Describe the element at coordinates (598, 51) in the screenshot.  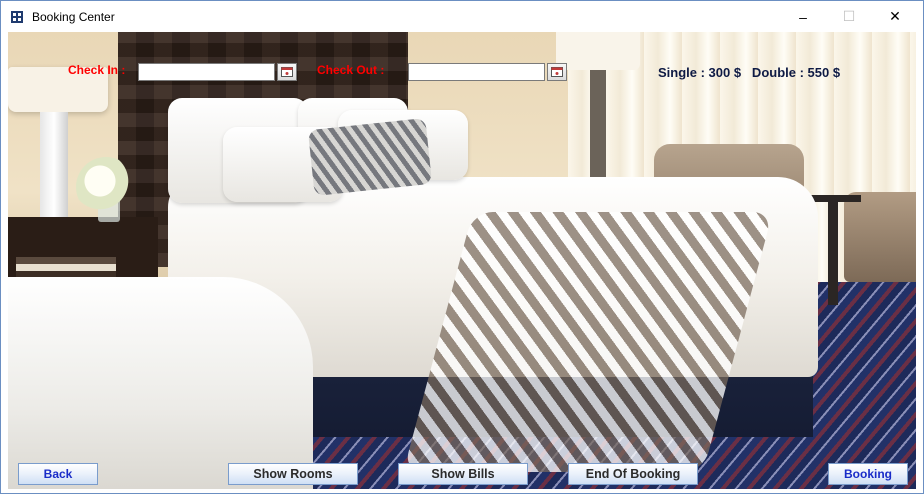
I see `floor-lamp-shade` at that location.